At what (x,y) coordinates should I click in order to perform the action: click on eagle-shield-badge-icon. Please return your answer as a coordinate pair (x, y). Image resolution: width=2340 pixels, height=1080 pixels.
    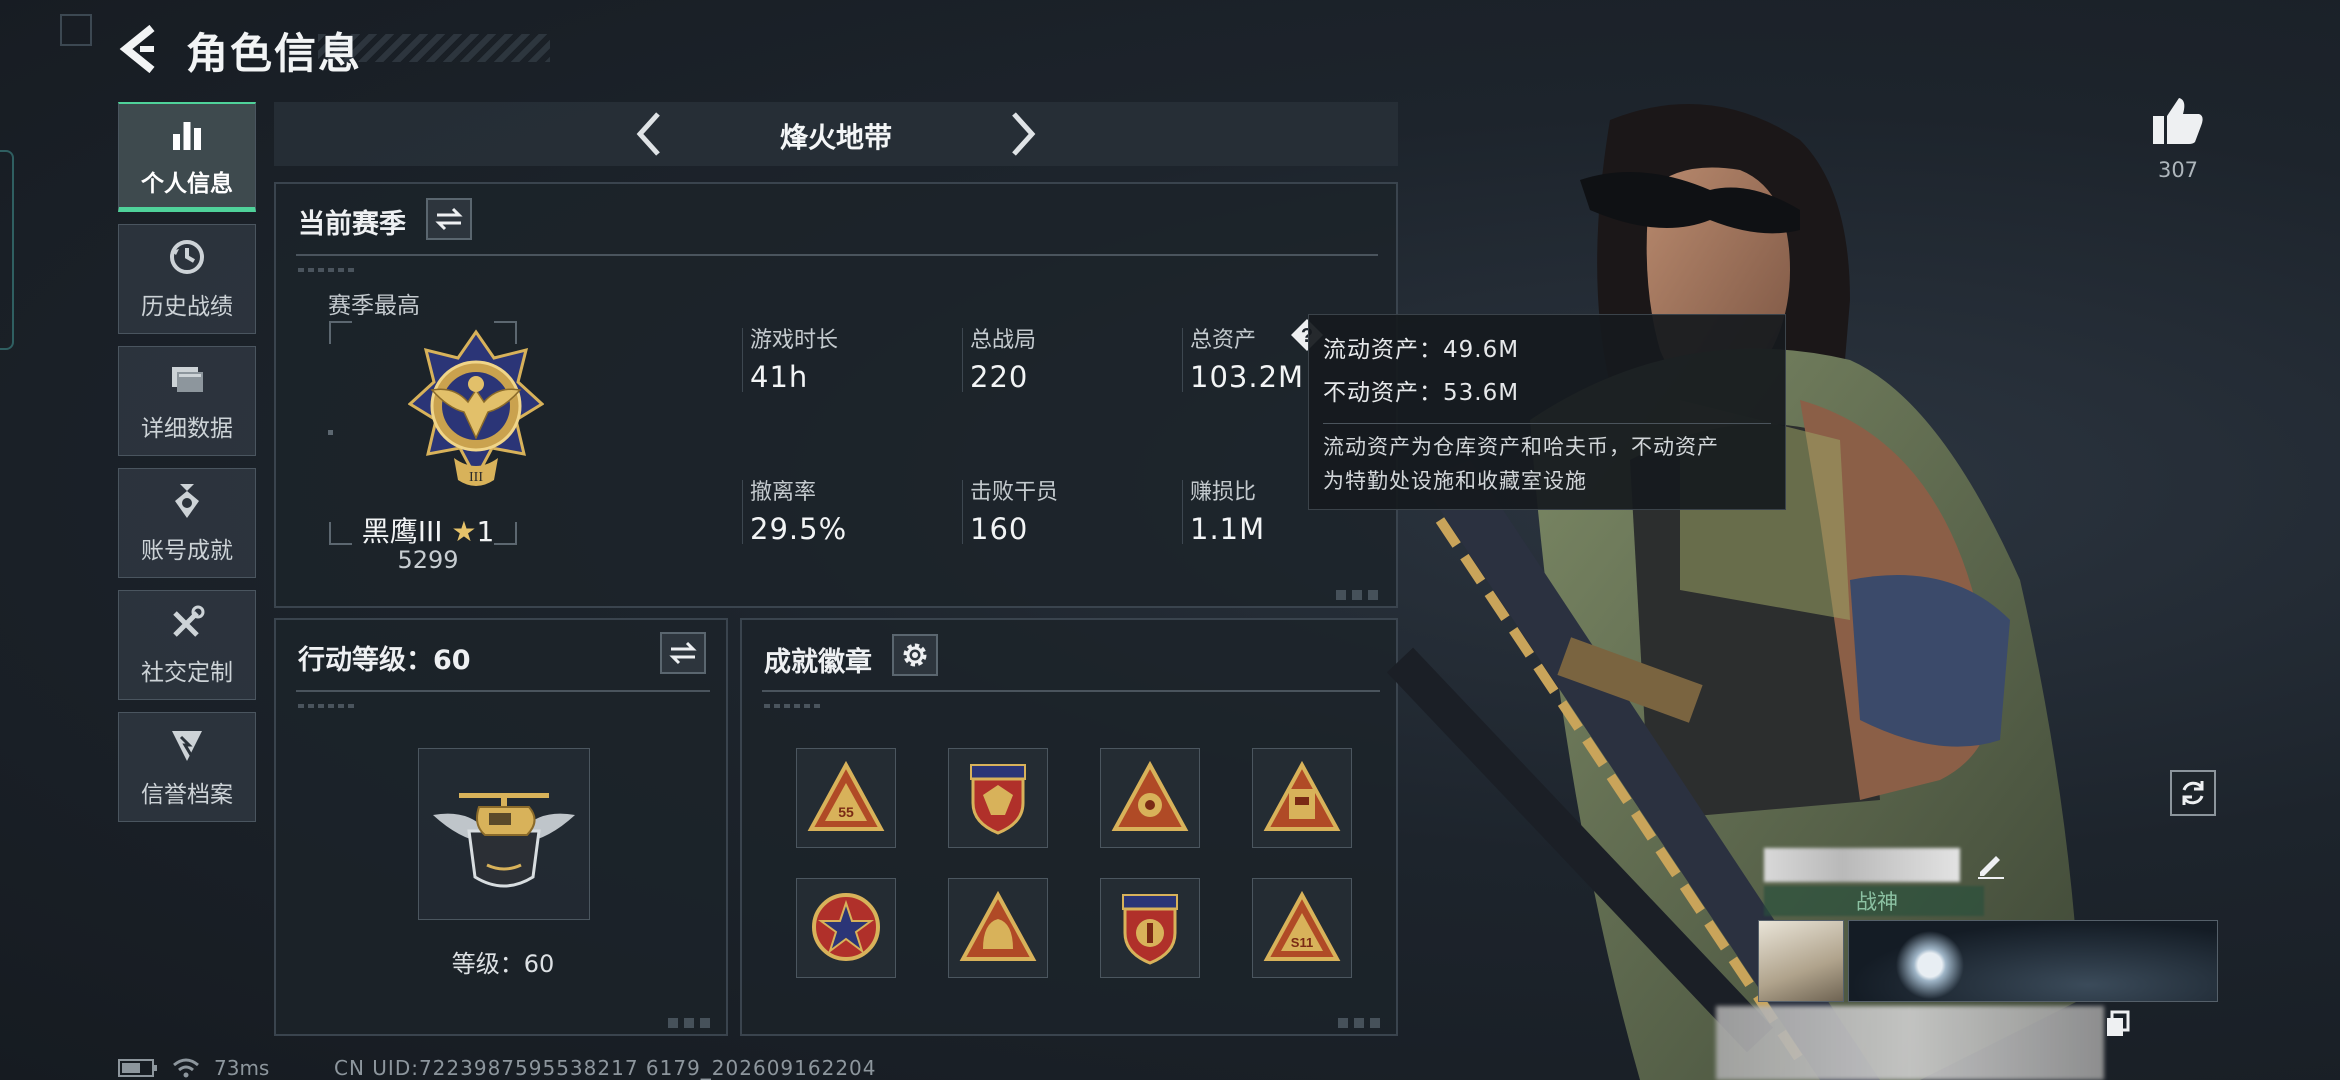
    Looking at the image, I should click on (998, 799).